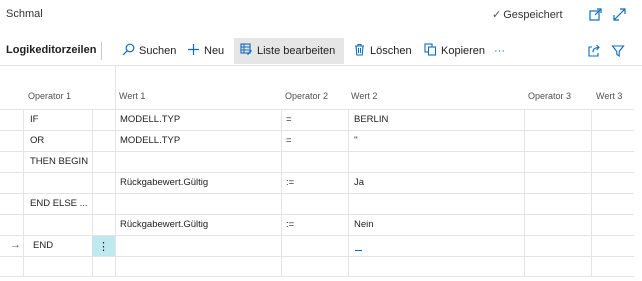  I want to click on wert-2-cell: Ja, so click(359, 183).